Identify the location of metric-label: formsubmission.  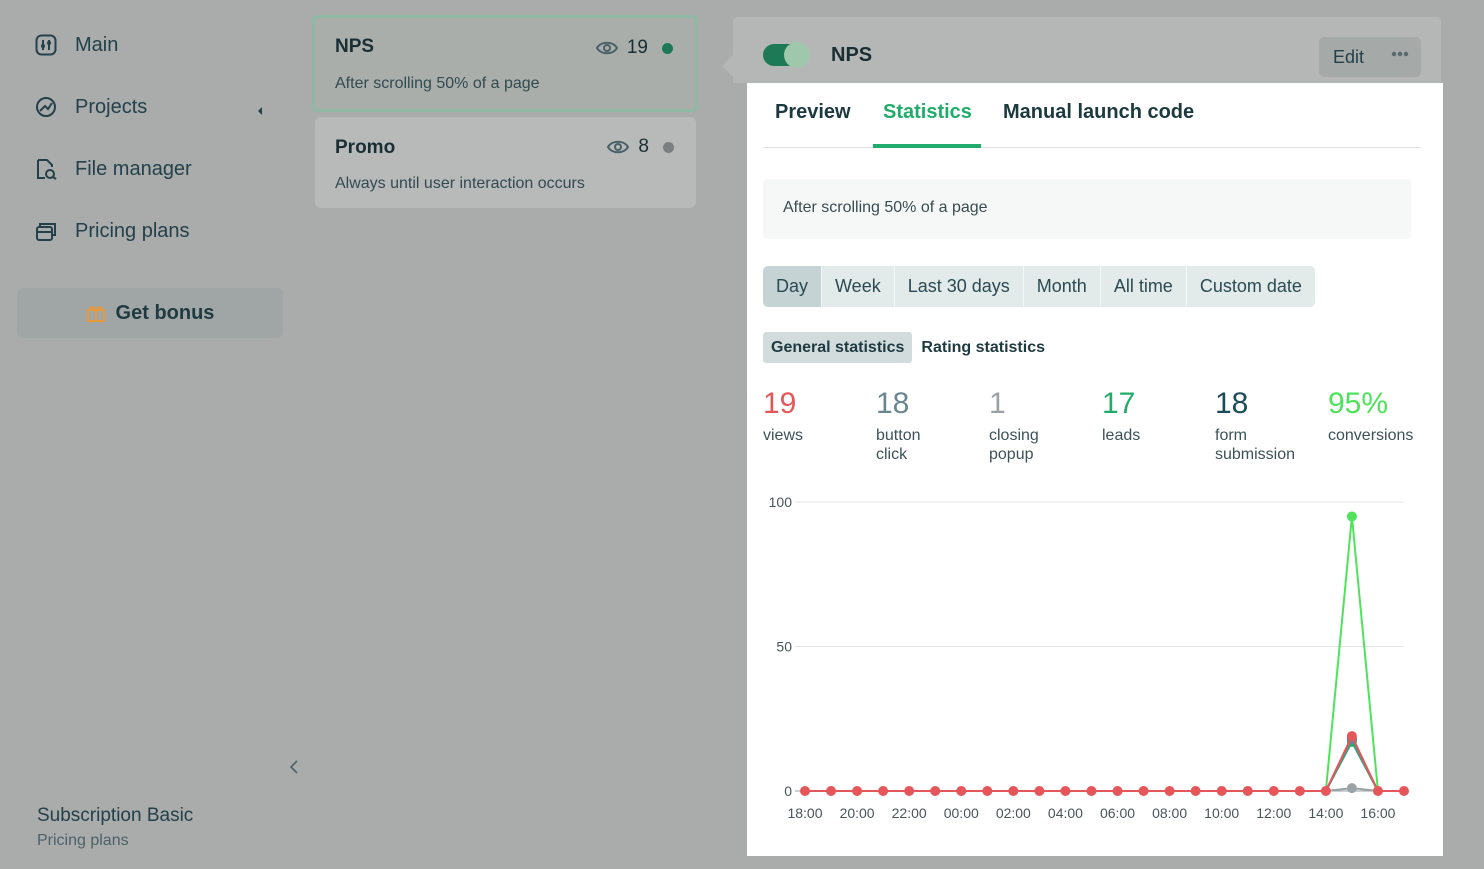
(1255, 445).